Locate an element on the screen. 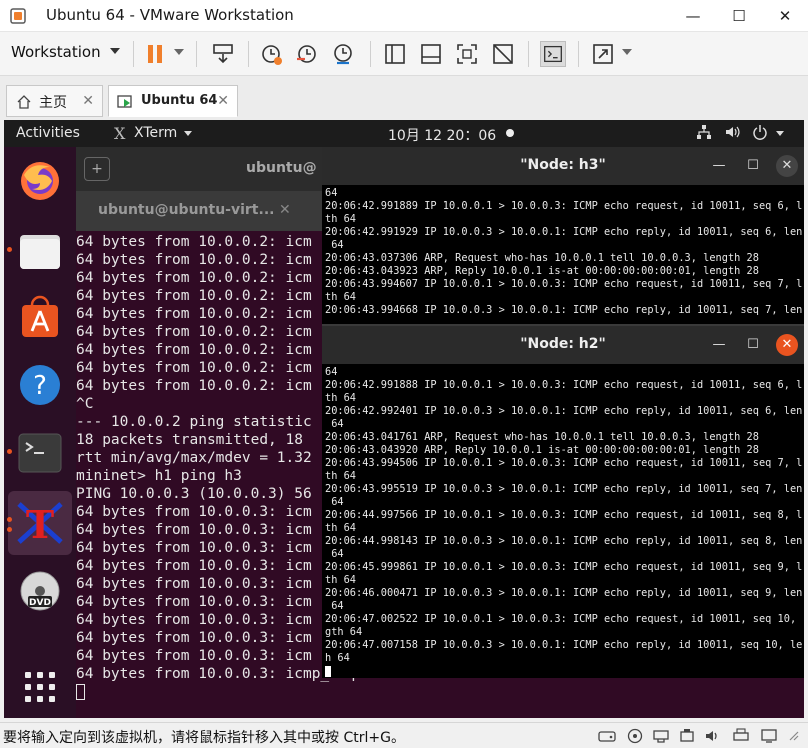  terminal-tab-close-button: ✕ is located at coordinates (285, 210).